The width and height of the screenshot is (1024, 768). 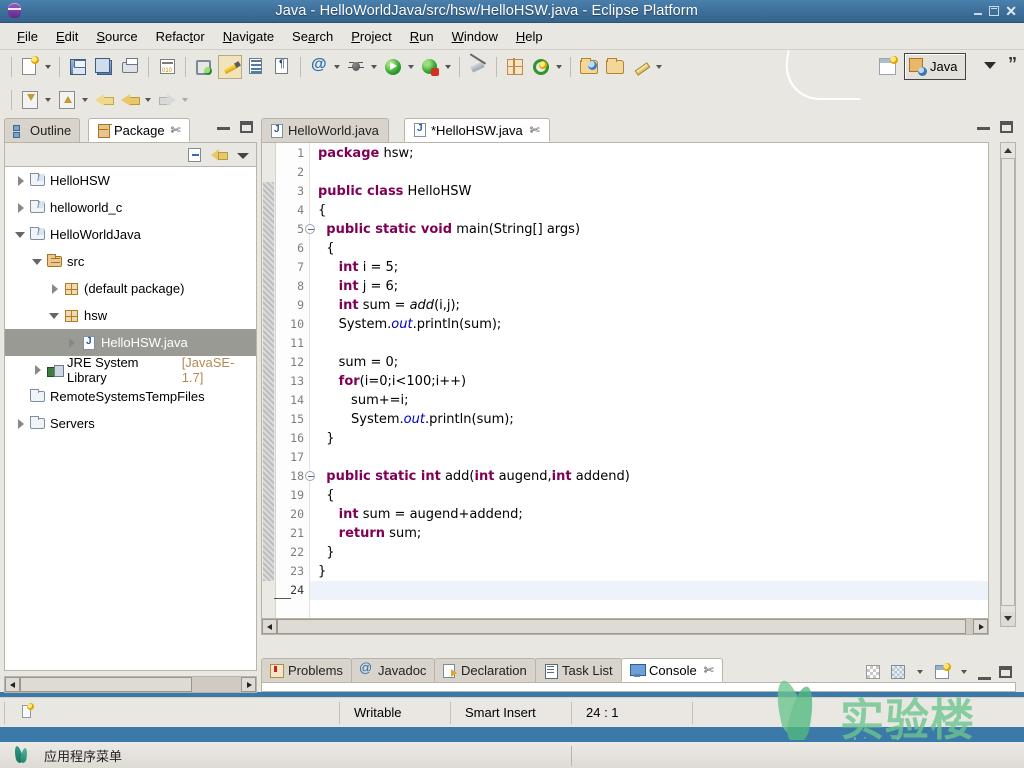 What do you see at coordinates (85, 100) in the screenshot?
I see `export-dropdown-arrow` at bounding box center [85, 100].